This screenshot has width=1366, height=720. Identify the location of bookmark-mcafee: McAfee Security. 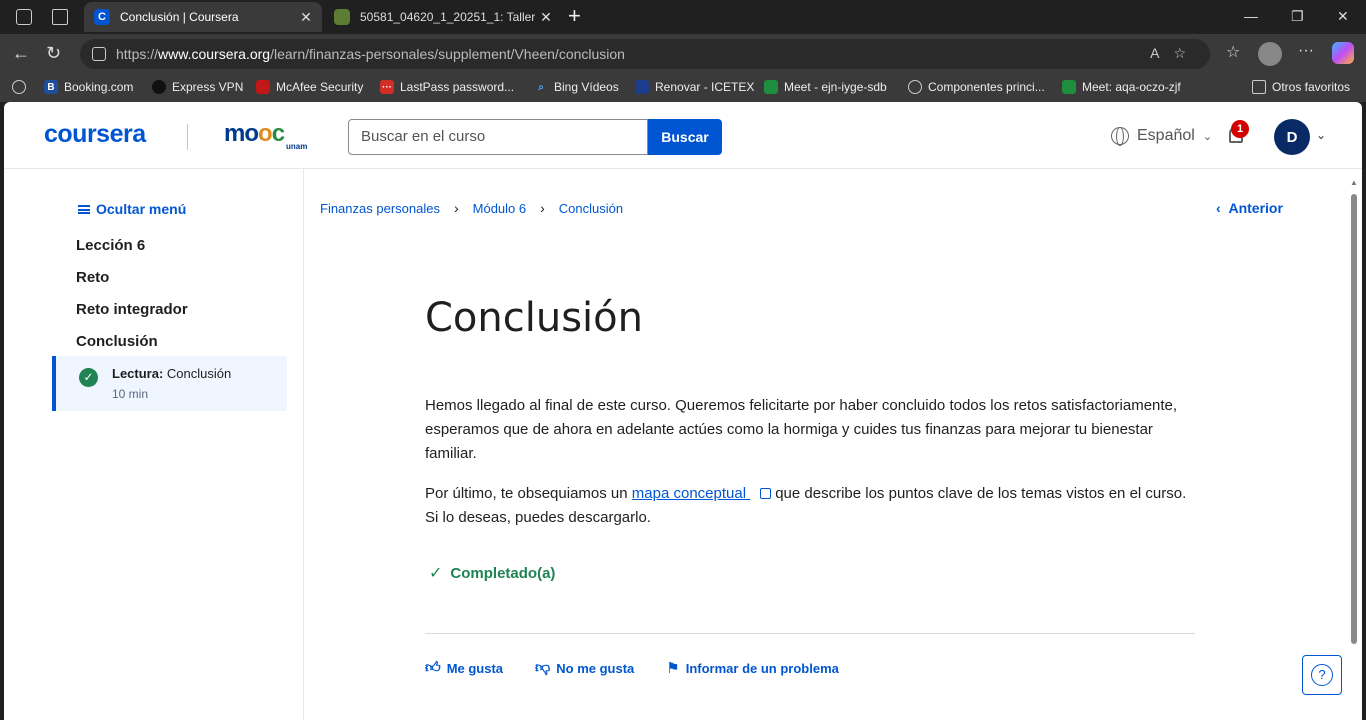
(309, 87).